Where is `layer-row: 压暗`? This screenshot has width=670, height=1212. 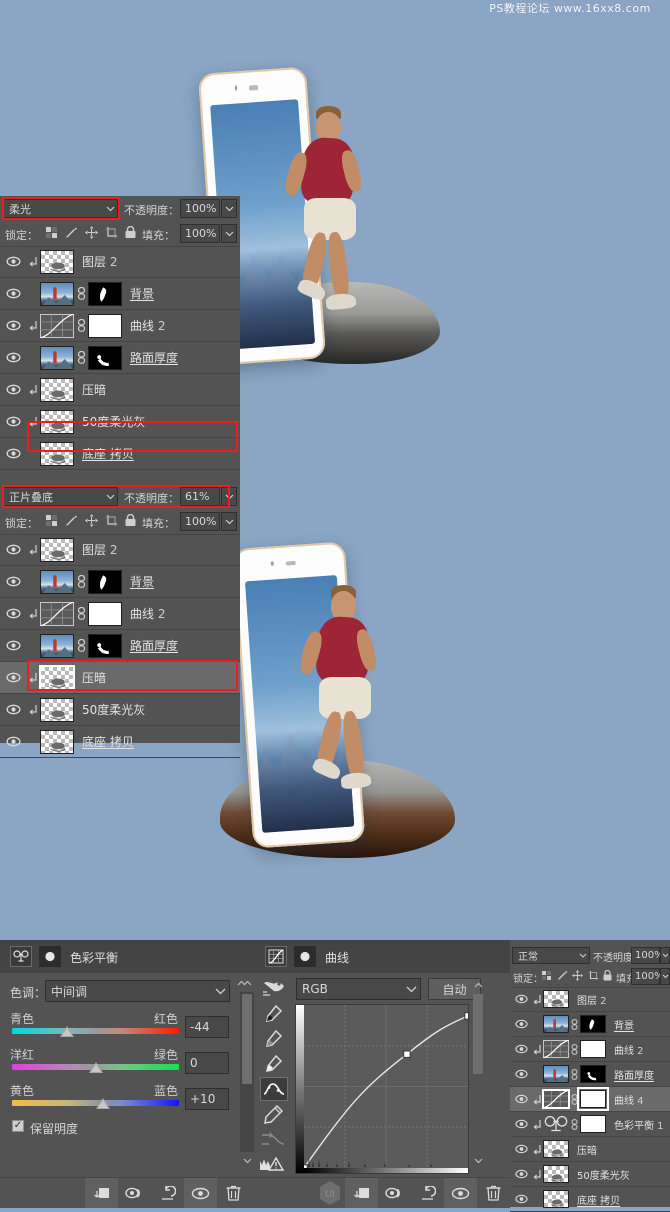 layer-row: 压暗 is located at coordinates (590, 1149).